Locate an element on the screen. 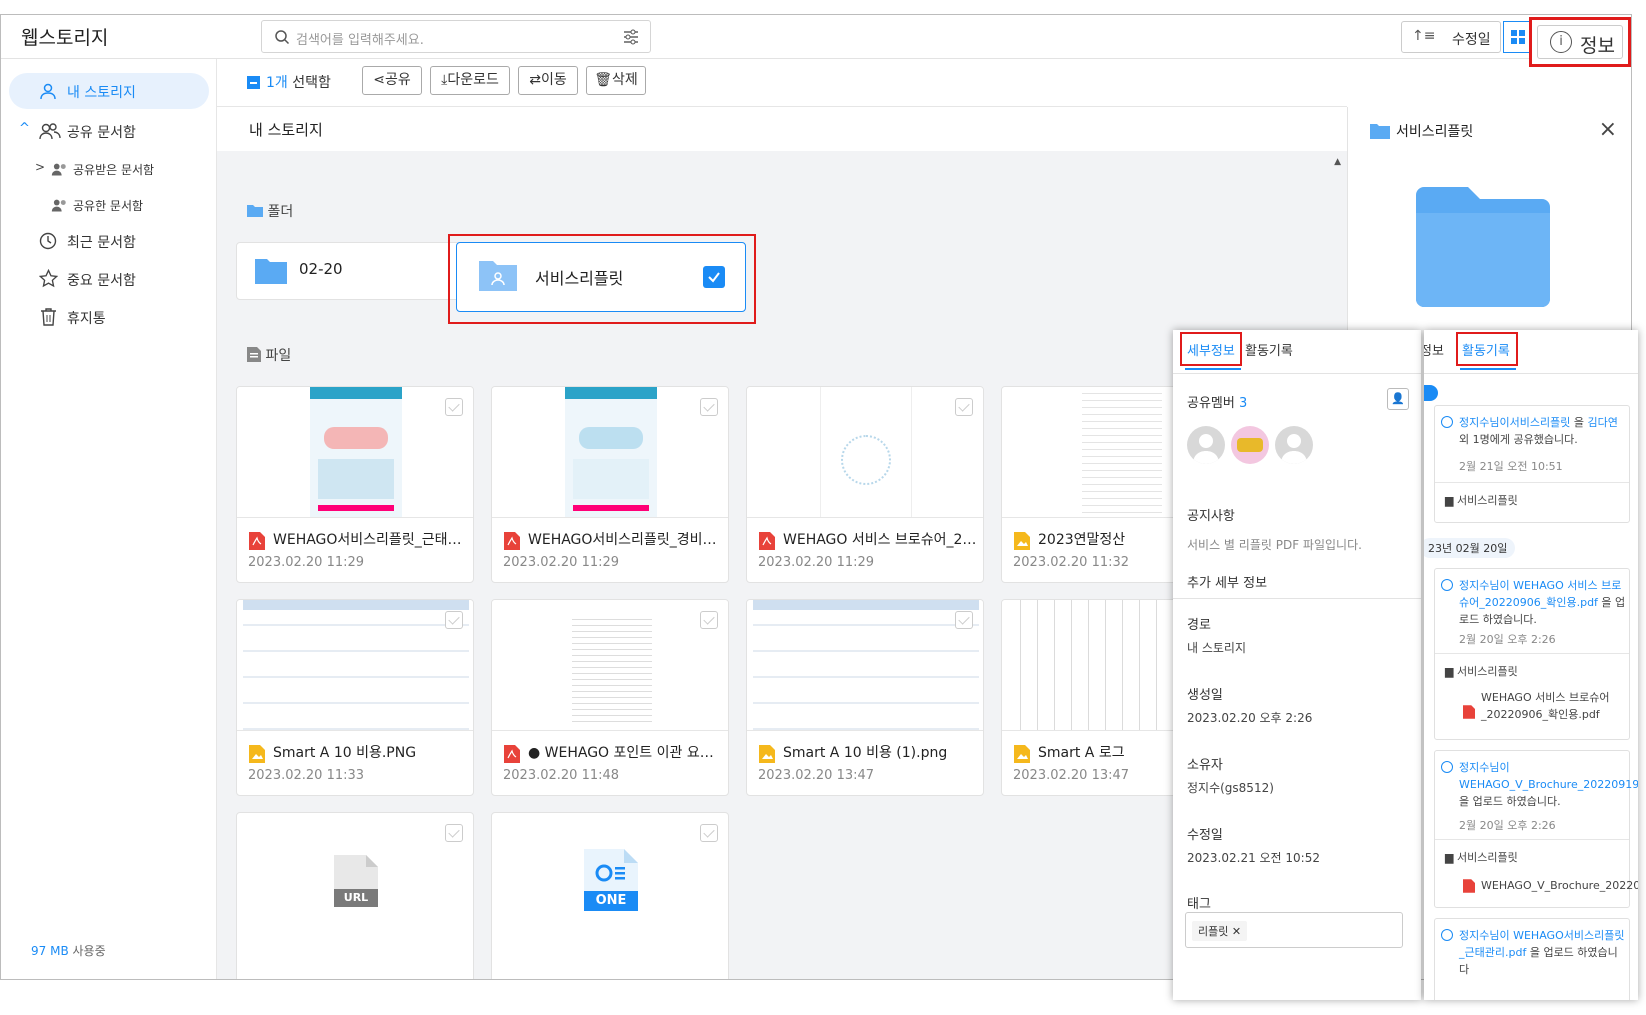 The image size is (1646, 1015). activity-recipient: 김다연 is located at coordinates (1602, 422).